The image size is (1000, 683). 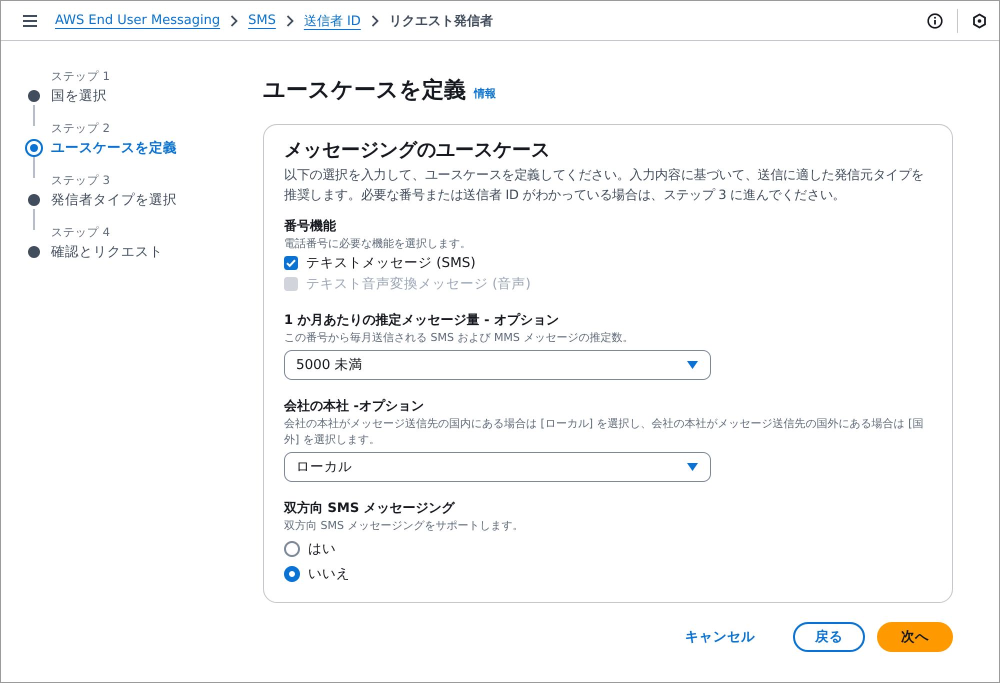 I want to click on step-label: 国を選択, so click(x=157, y=96).